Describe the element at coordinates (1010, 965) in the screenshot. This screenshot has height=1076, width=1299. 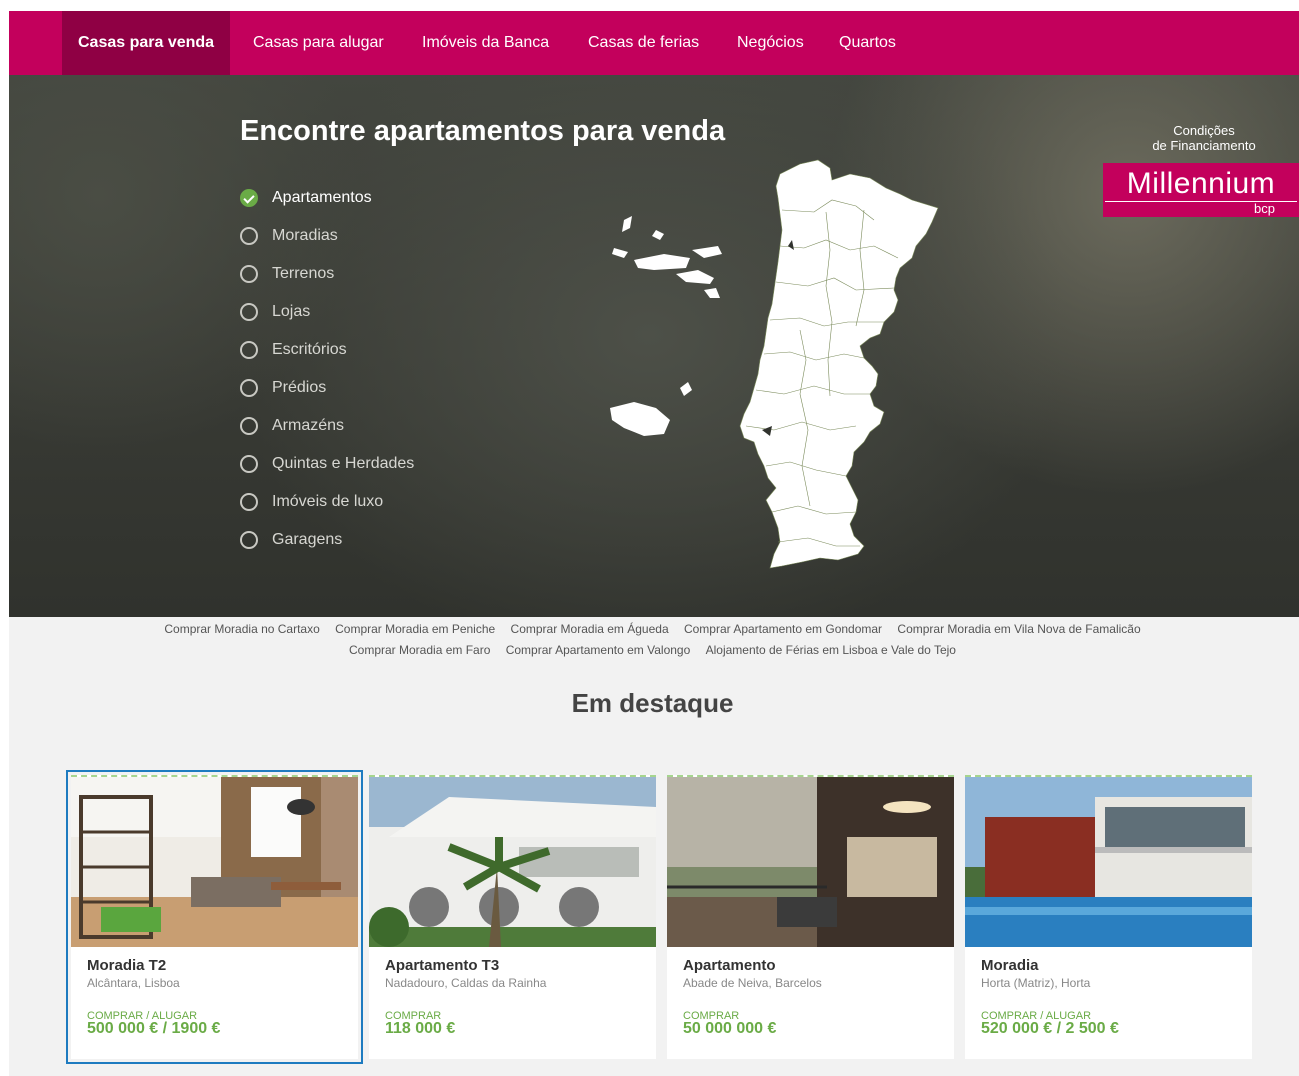
I see `card-title: Moradia` at that location.